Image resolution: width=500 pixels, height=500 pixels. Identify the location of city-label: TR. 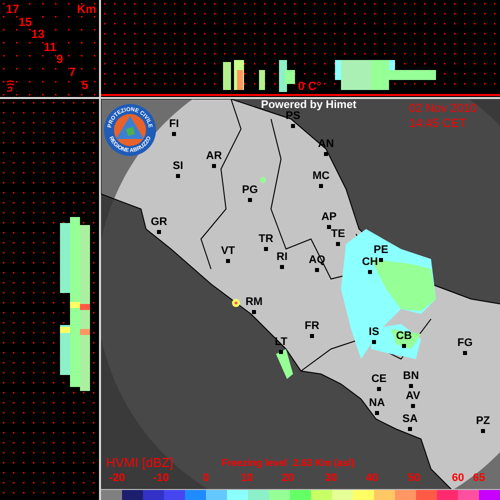
(266, 239).